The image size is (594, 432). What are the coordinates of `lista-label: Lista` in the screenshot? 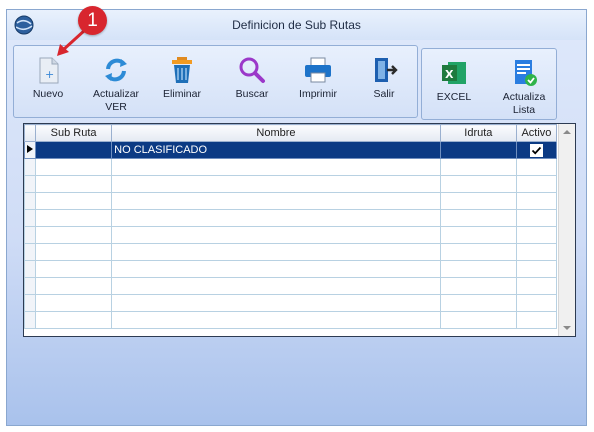 It's located at (524, 110).